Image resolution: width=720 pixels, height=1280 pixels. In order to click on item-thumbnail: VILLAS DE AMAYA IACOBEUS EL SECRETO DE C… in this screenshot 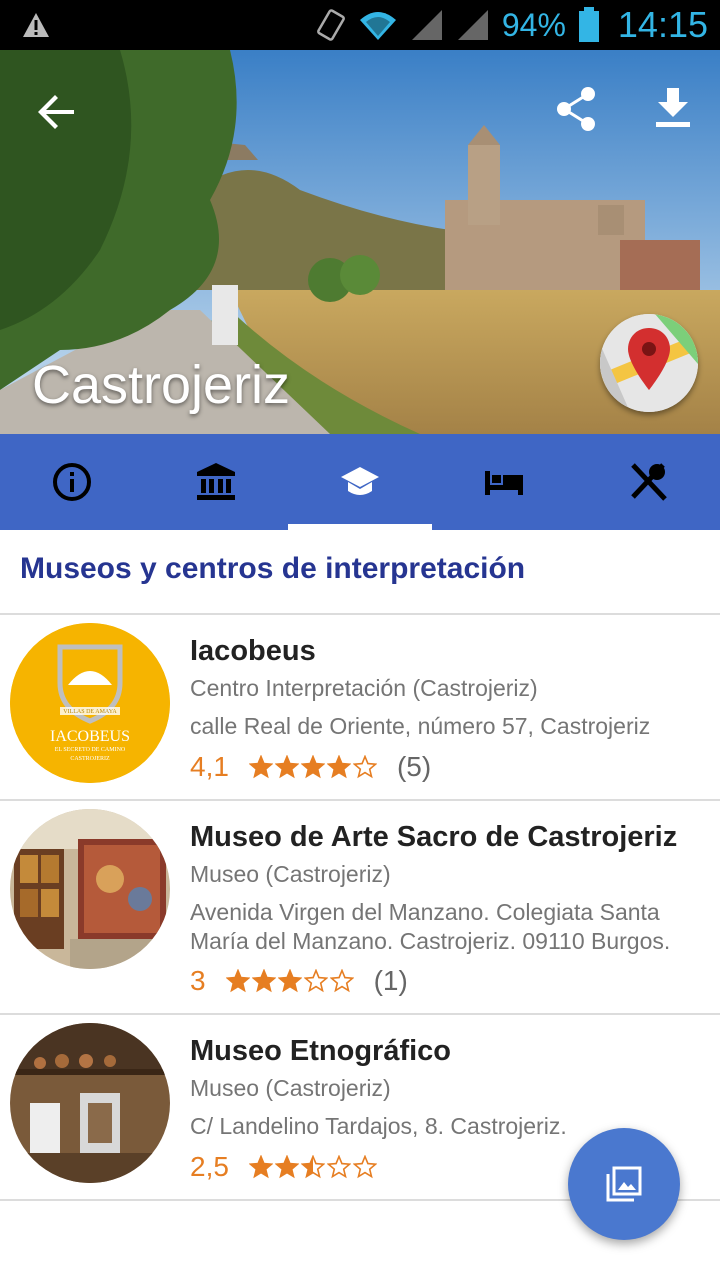, I will do `click(90, 703)`.